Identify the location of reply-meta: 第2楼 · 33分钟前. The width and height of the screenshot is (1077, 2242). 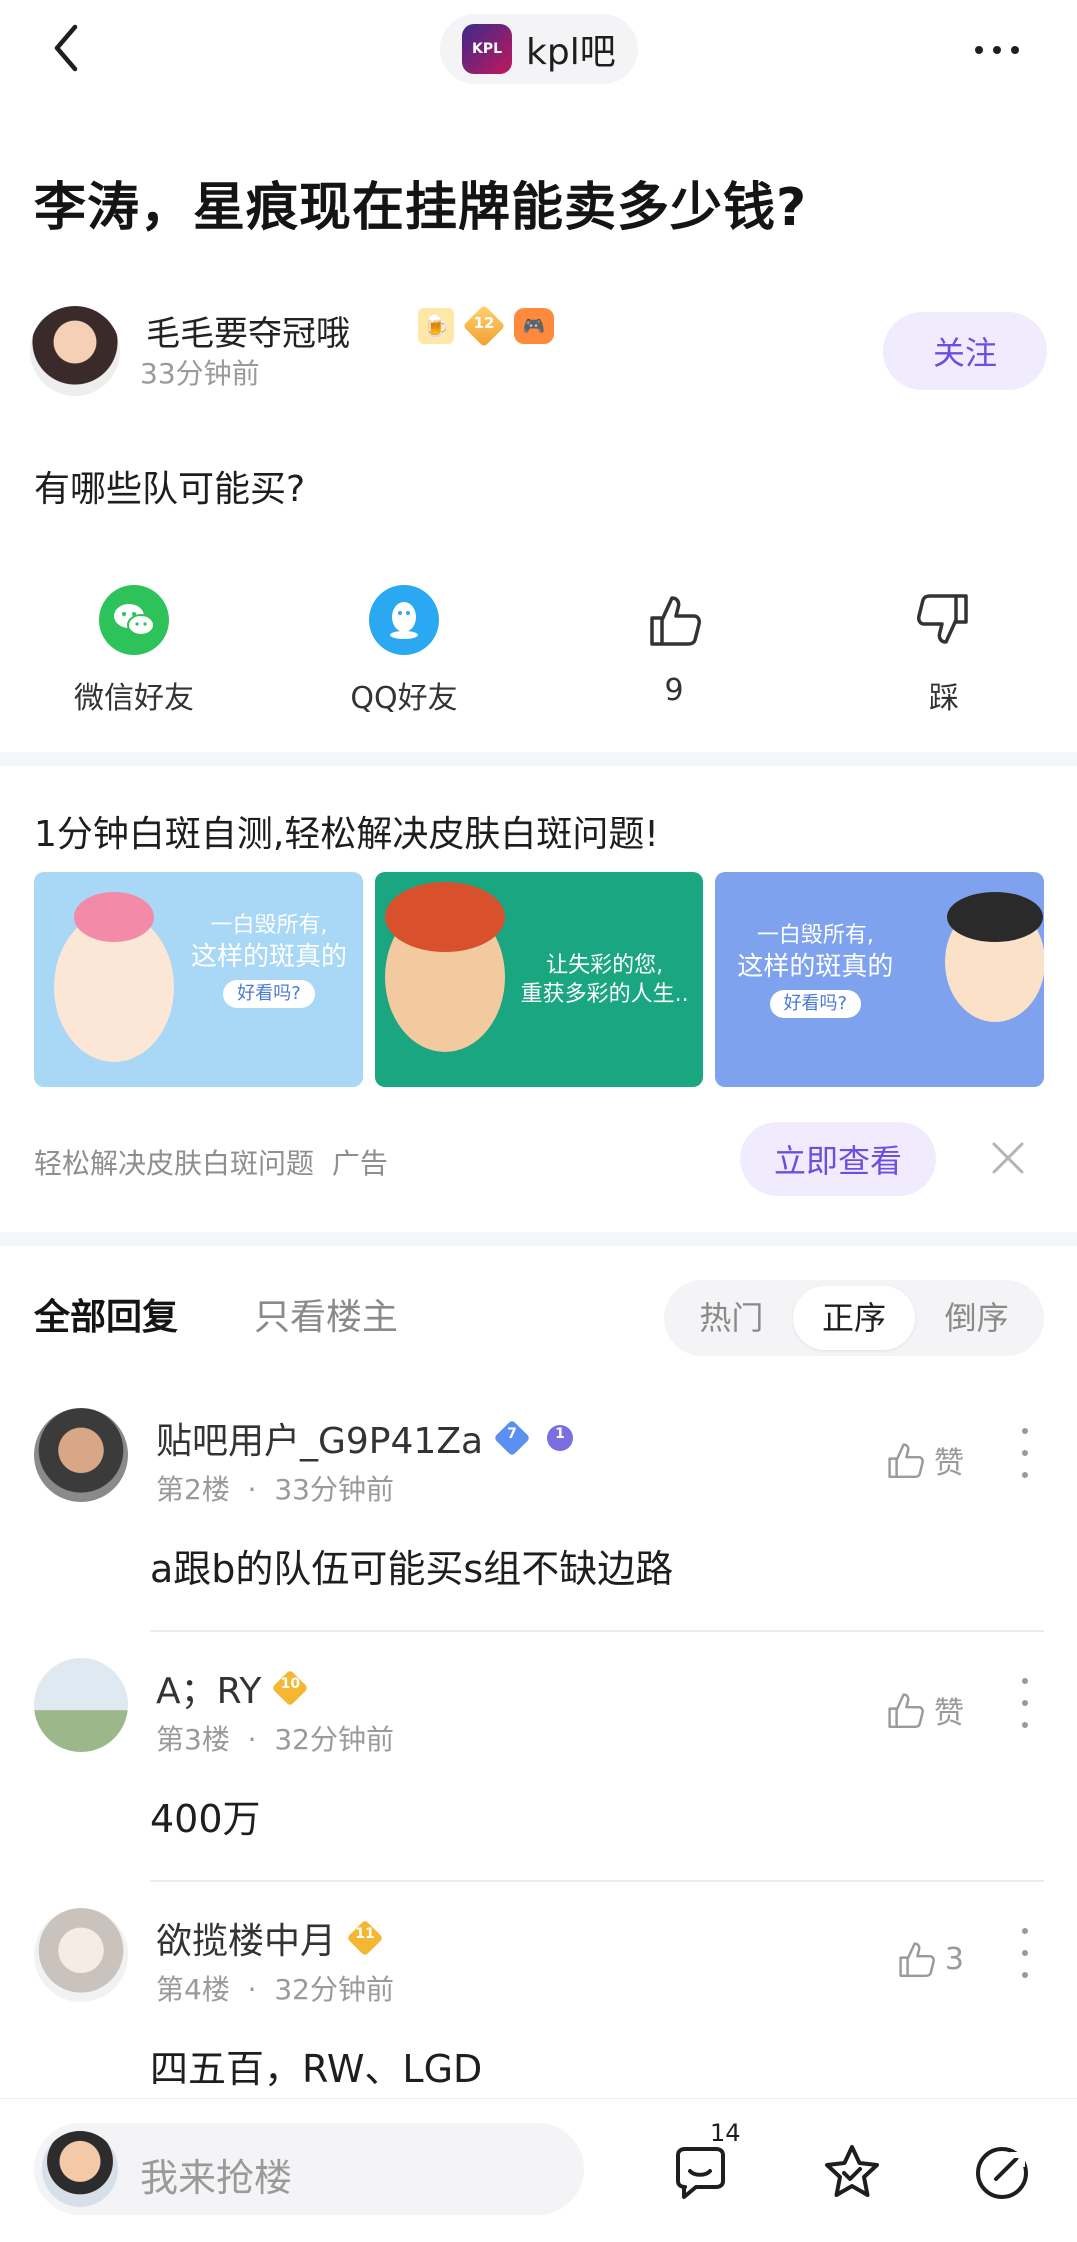
(275, 1489).